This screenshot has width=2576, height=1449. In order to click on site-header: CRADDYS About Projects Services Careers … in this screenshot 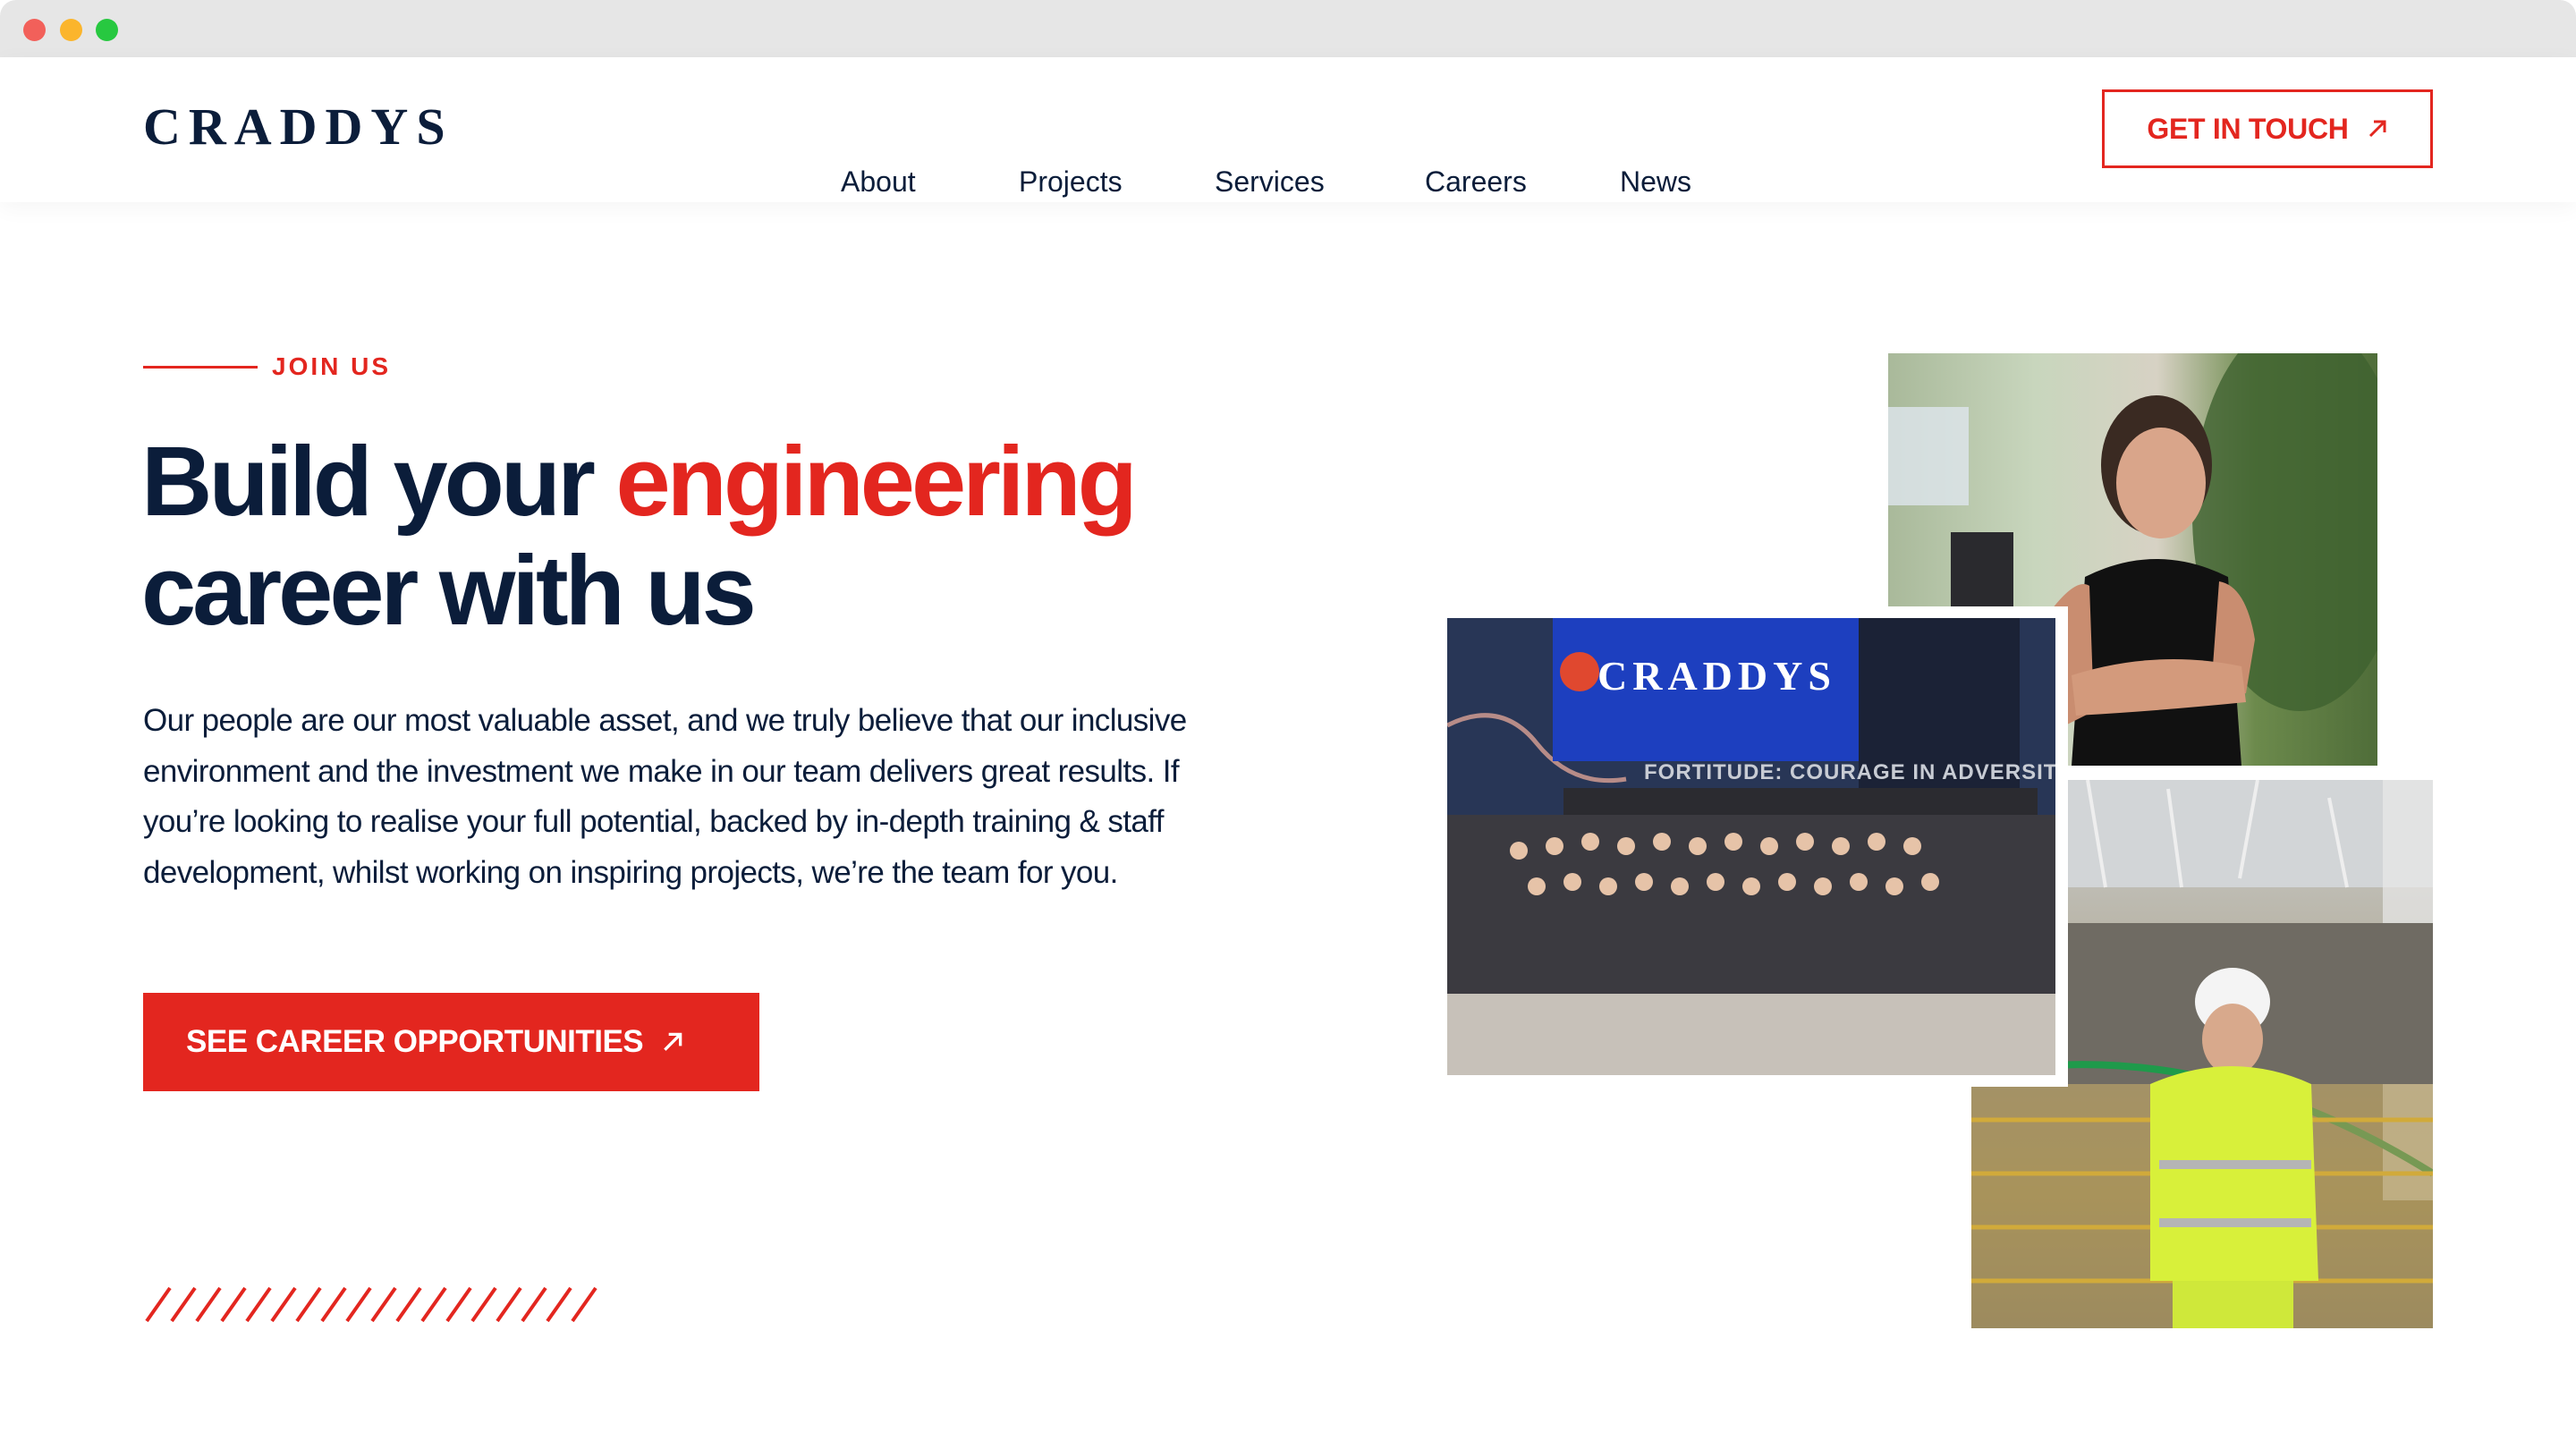, I will do `click(1288, 129)`.